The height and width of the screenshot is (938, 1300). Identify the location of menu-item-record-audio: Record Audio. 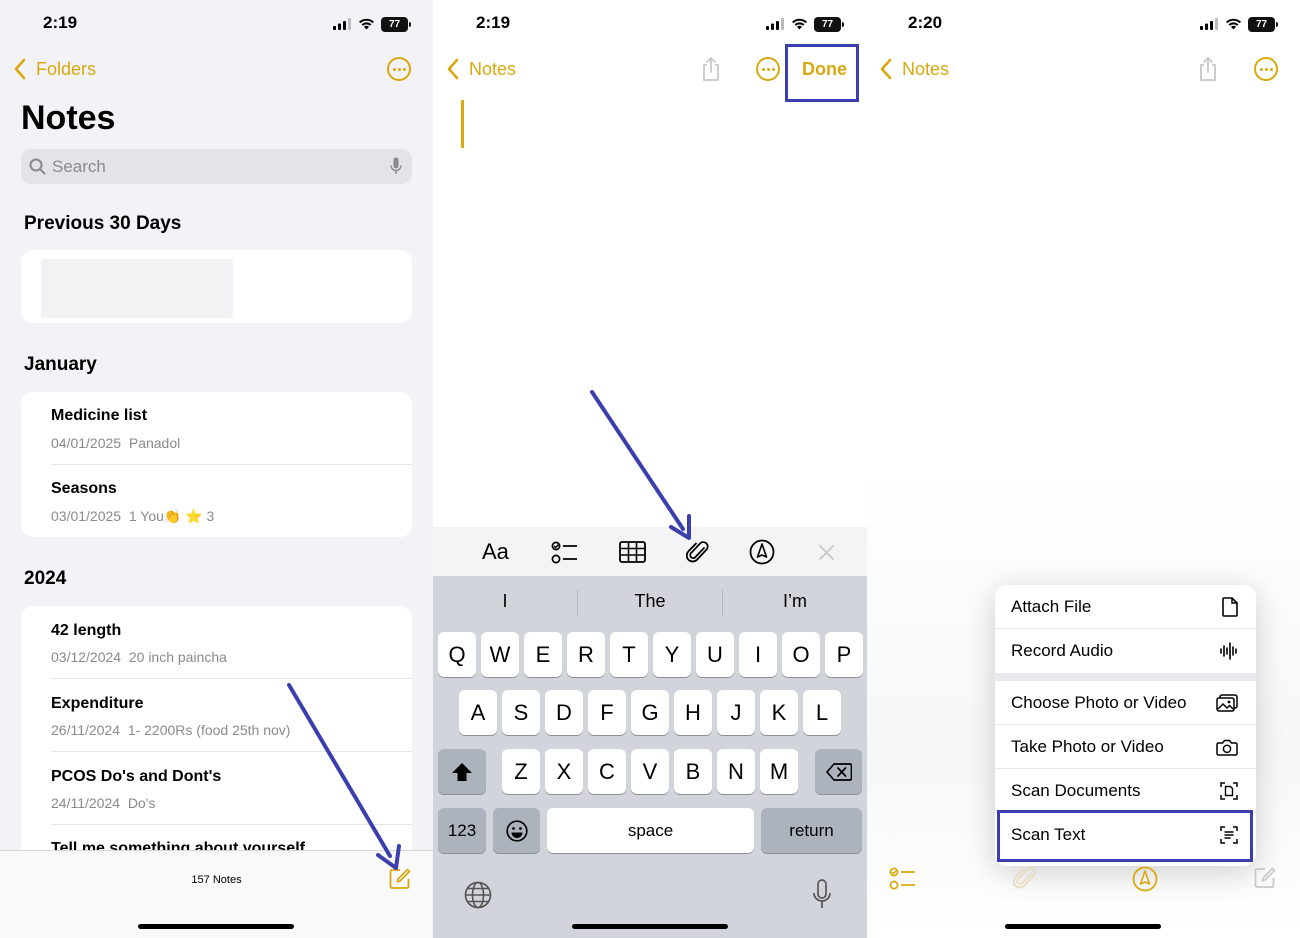
(1125, 651).